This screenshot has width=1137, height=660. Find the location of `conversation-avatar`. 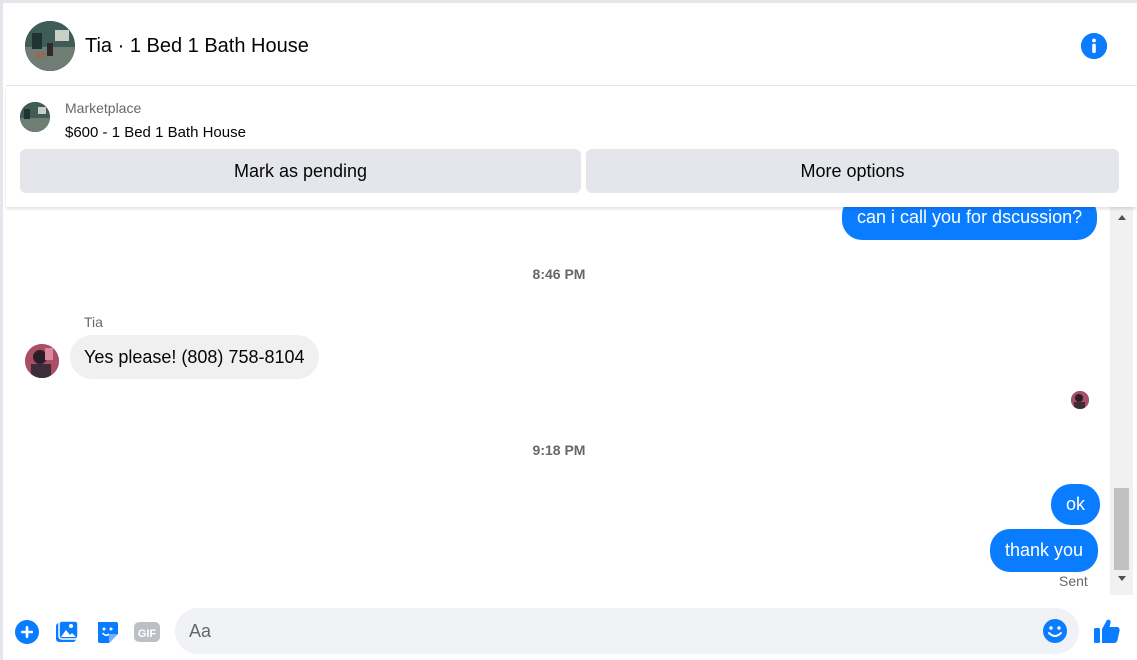

conversation-avatar is located at coordinates (50, 46).